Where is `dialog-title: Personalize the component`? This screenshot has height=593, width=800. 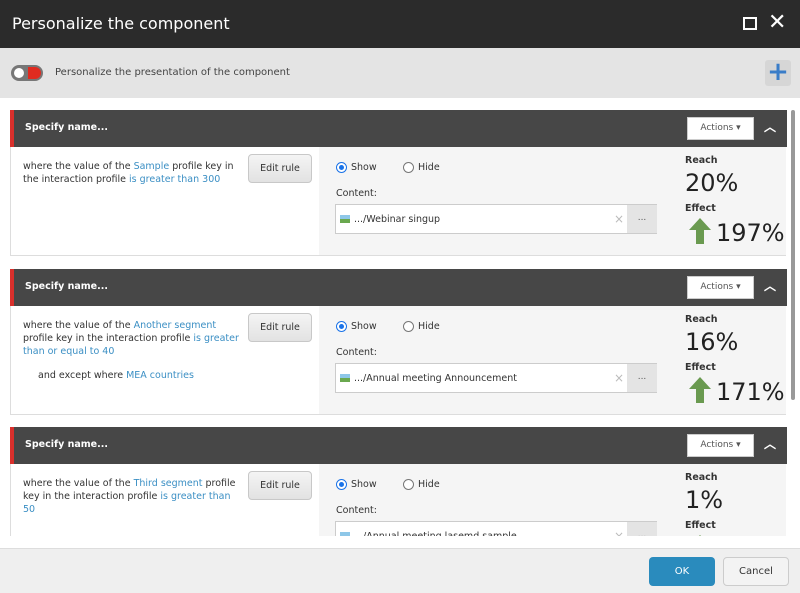
dialog-title: Personalize the component is located at coordinates (121, 23).